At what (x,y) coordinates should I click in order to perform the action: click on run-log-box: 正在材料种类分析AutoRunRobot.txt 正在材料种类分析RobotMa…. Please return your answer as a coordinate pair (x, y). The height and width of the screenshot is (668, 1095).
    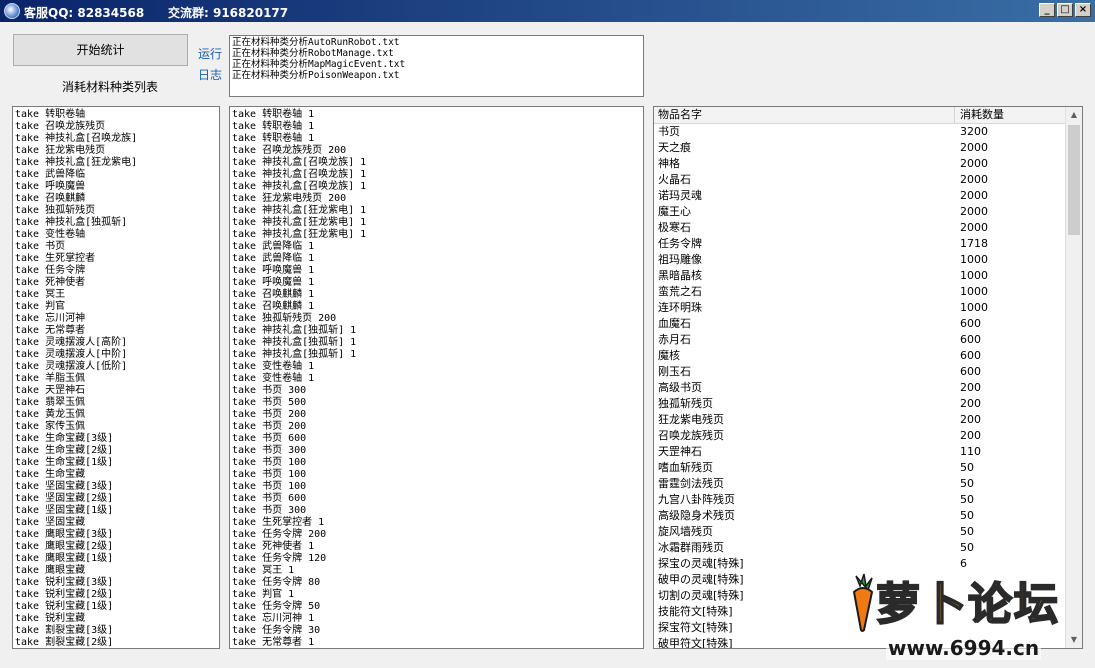
    Looking at the image, I should click on (436, 66).